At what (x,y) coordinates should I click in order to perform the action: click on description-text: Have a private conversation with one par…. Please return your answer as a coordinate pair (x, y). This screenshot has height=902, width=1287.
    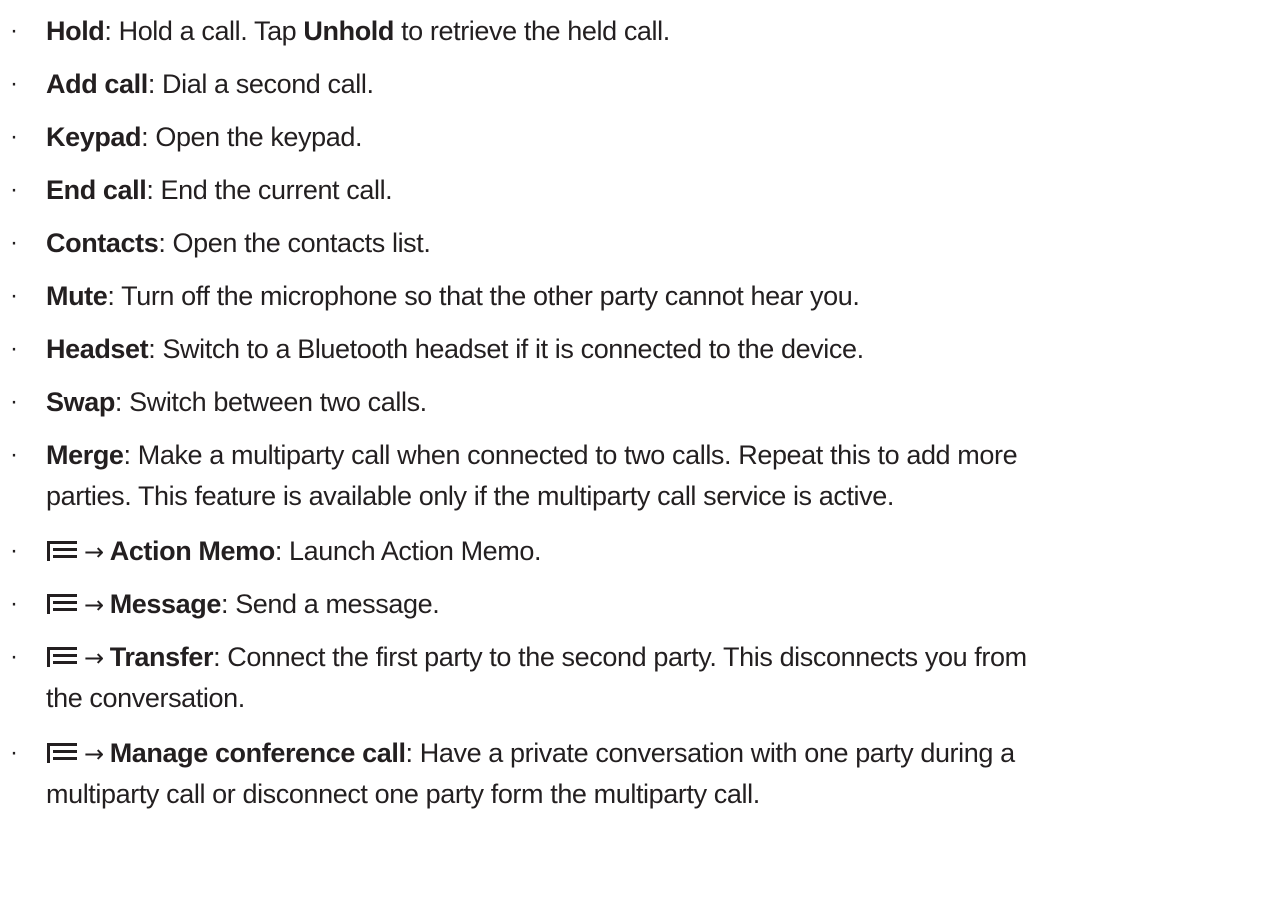
    Looking at the image, I should click on (717, 753).